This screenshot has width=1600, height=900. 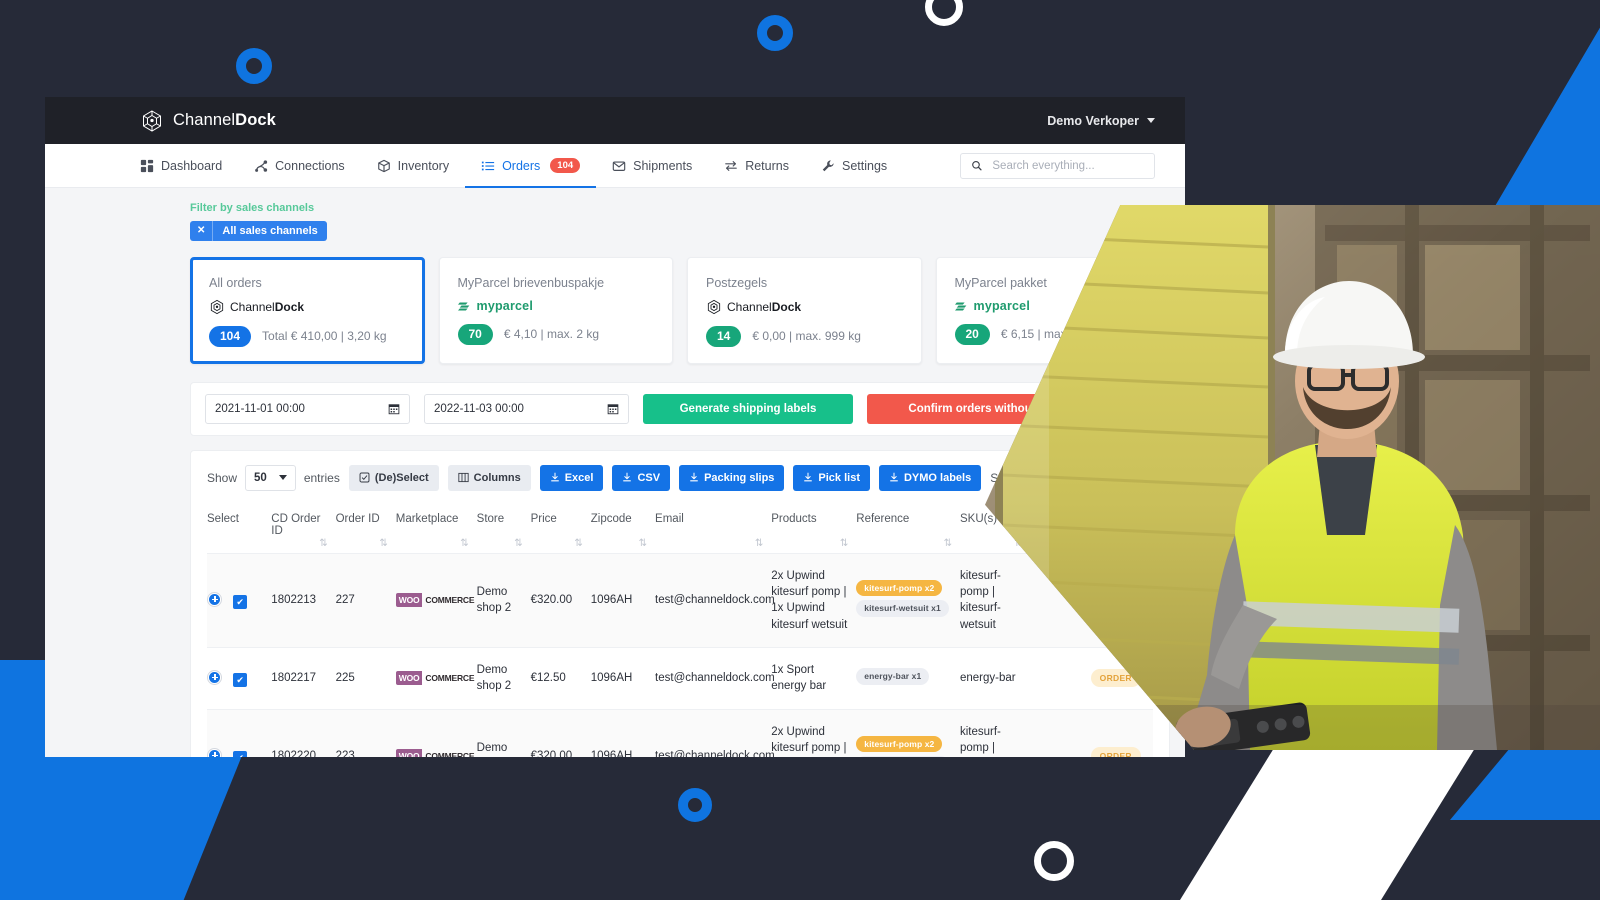 What do you see at coordinates (571, 477) in the screenshot?
I see `export-excel-button: Excel` at bounding box center [571, 477].